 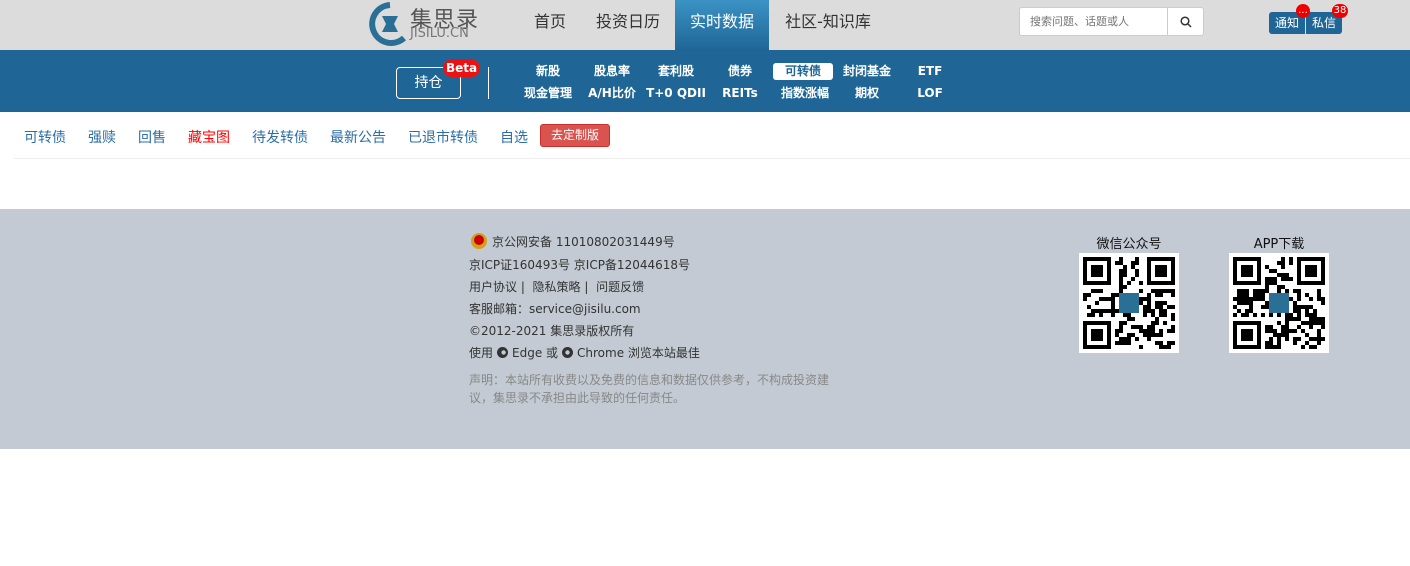 What do you see at coordinates (358, 137) in the screenshot?
I see `subnav-announcements: 最新公告` at bounding box center [358, 137].